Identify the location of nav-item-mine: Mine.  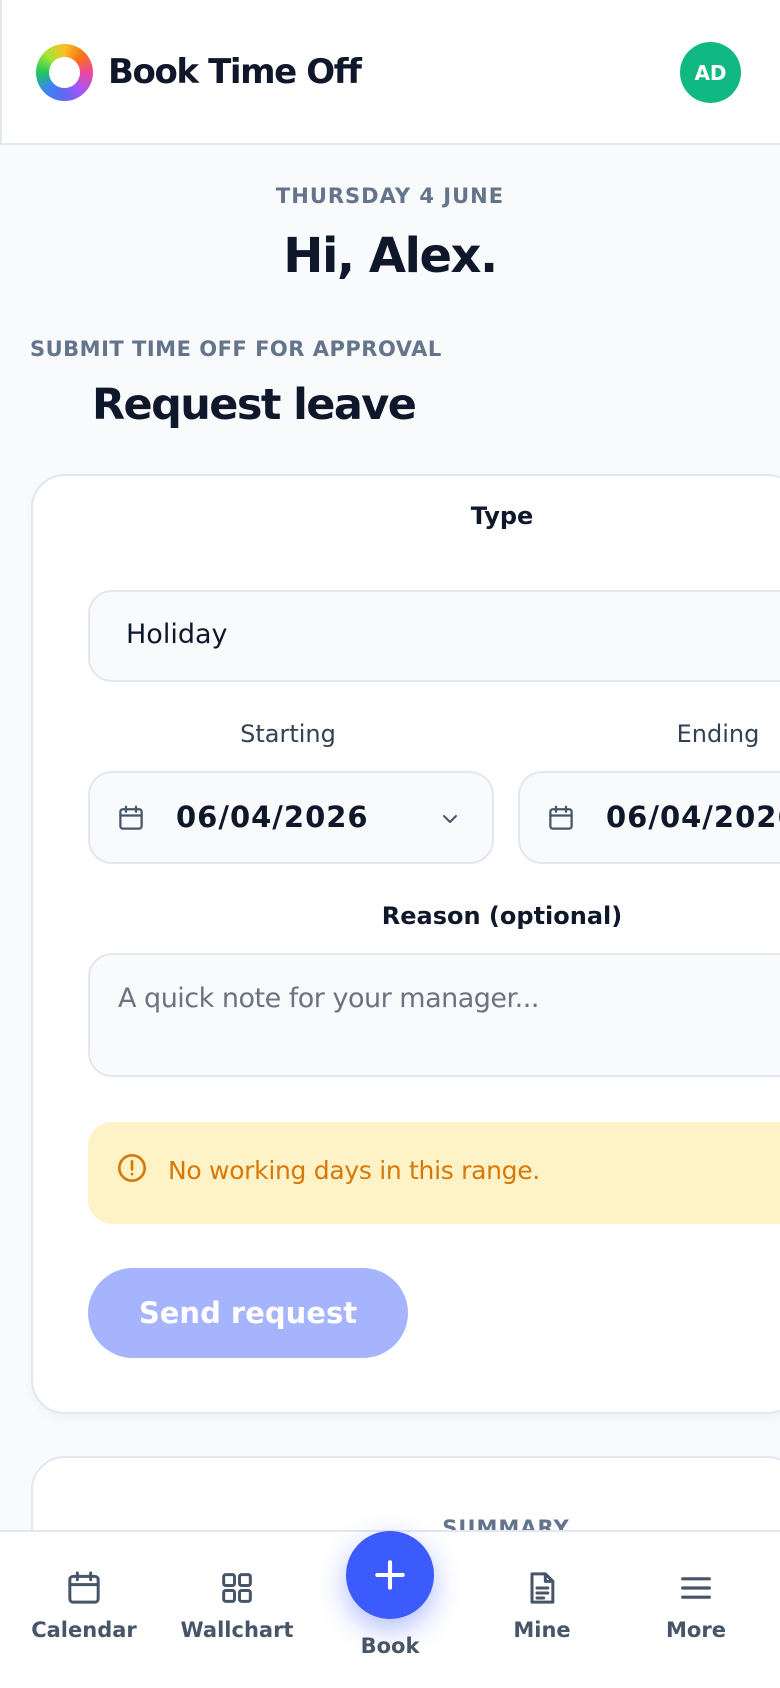
(542, 1592).